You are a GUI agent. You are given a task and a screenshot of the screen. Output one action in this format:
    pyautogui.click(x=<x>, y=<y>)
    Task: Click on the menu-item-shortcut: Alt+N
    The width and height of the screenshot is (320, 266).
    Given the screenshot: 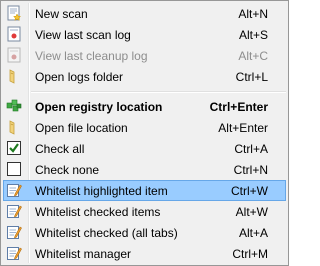 What is the action you would take?
    pyautogui.click(x=253, y=13)
    